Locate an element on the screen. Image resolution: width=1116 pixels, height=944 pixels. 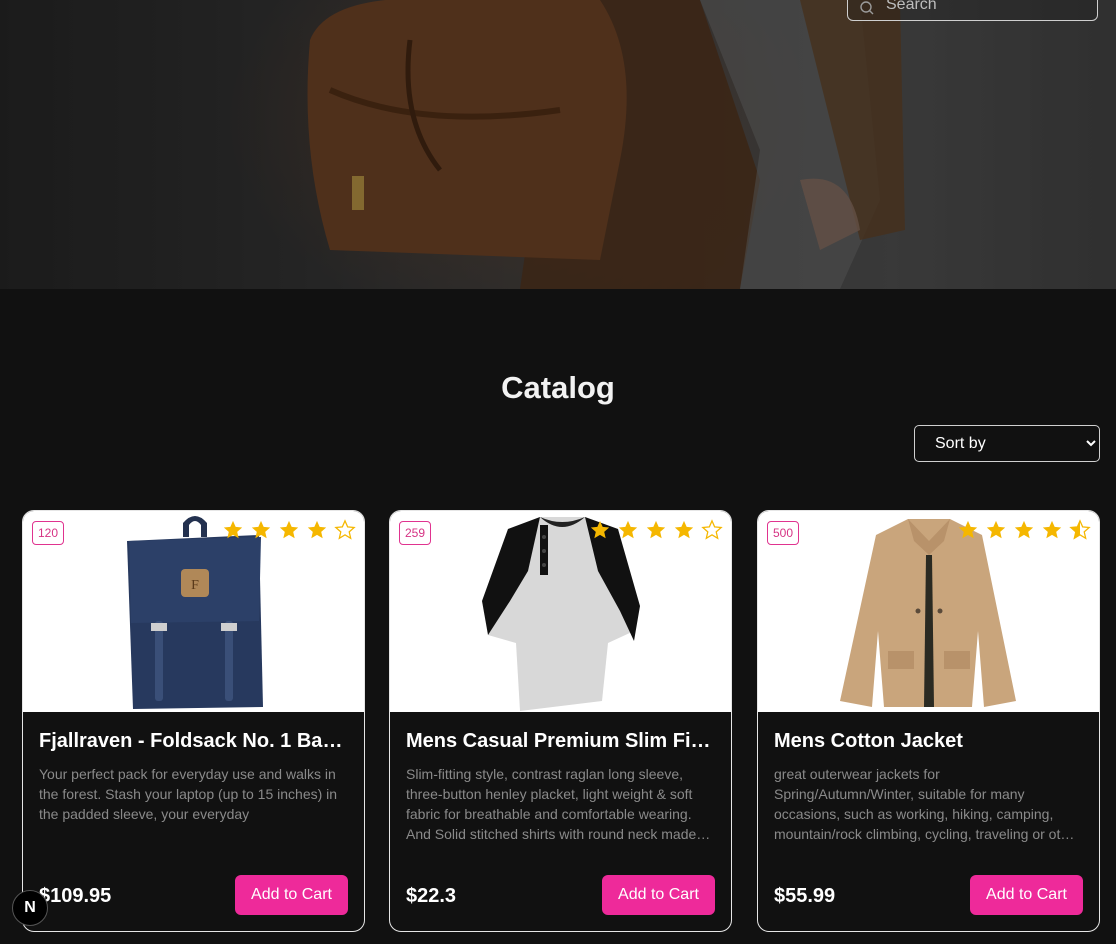
search-input is located at coordinates (986, 10).